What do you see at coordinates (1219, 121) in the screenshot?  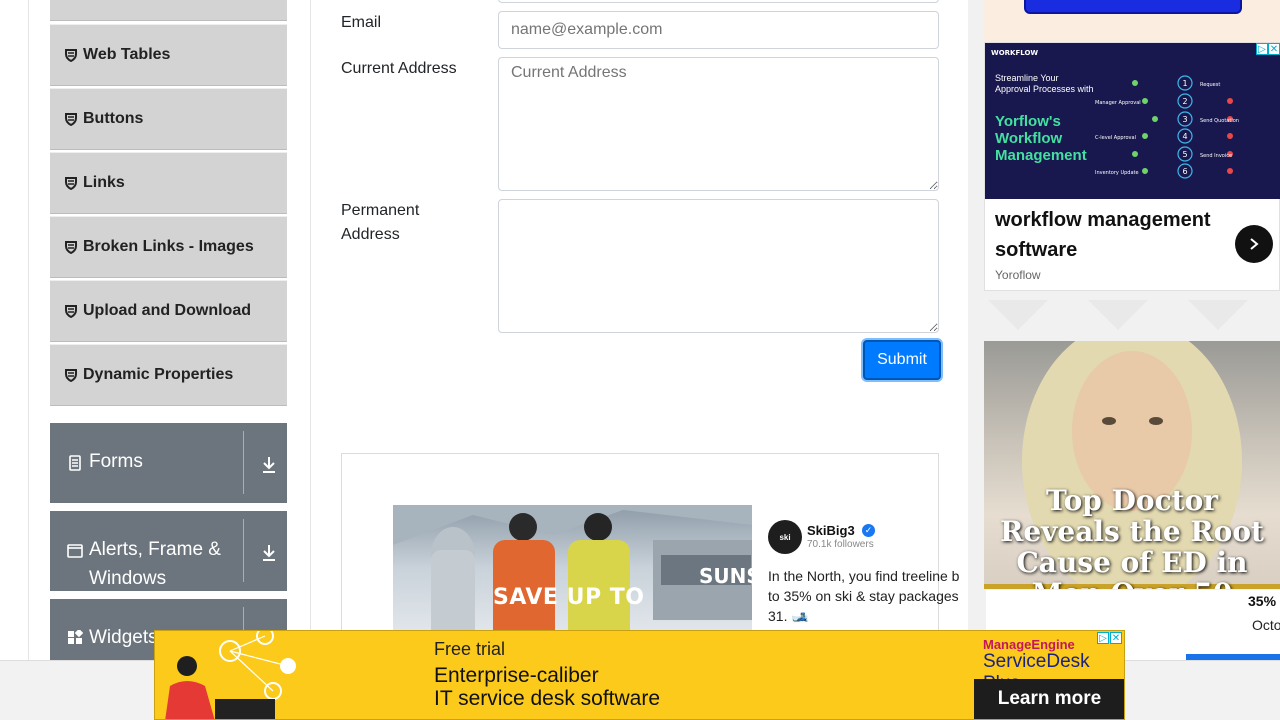 I see `step-3: Send Quotation` at bounding box center [1219, 121].